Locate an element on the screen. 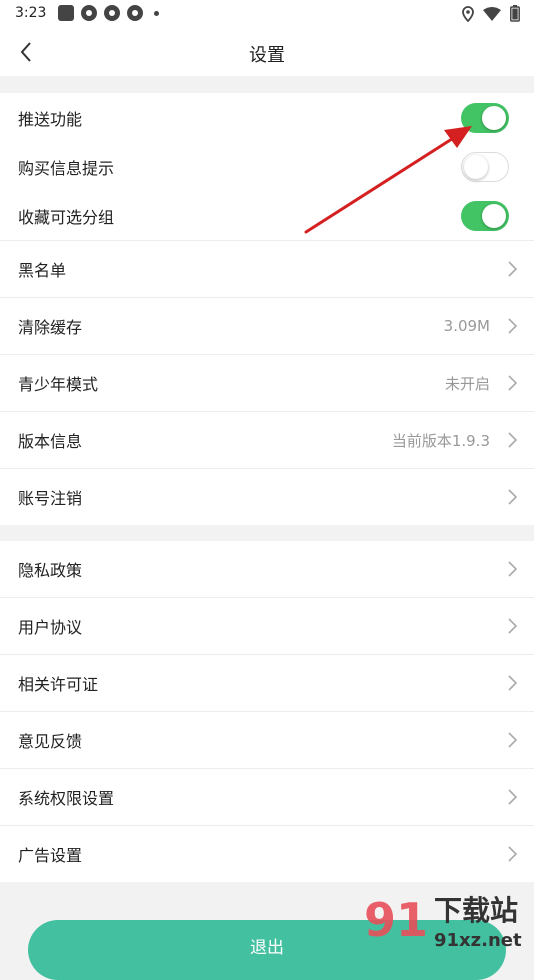 The height and width of the screenshot is (980, 534). watermark-brand: 91 is located at coordinates (396, 920).